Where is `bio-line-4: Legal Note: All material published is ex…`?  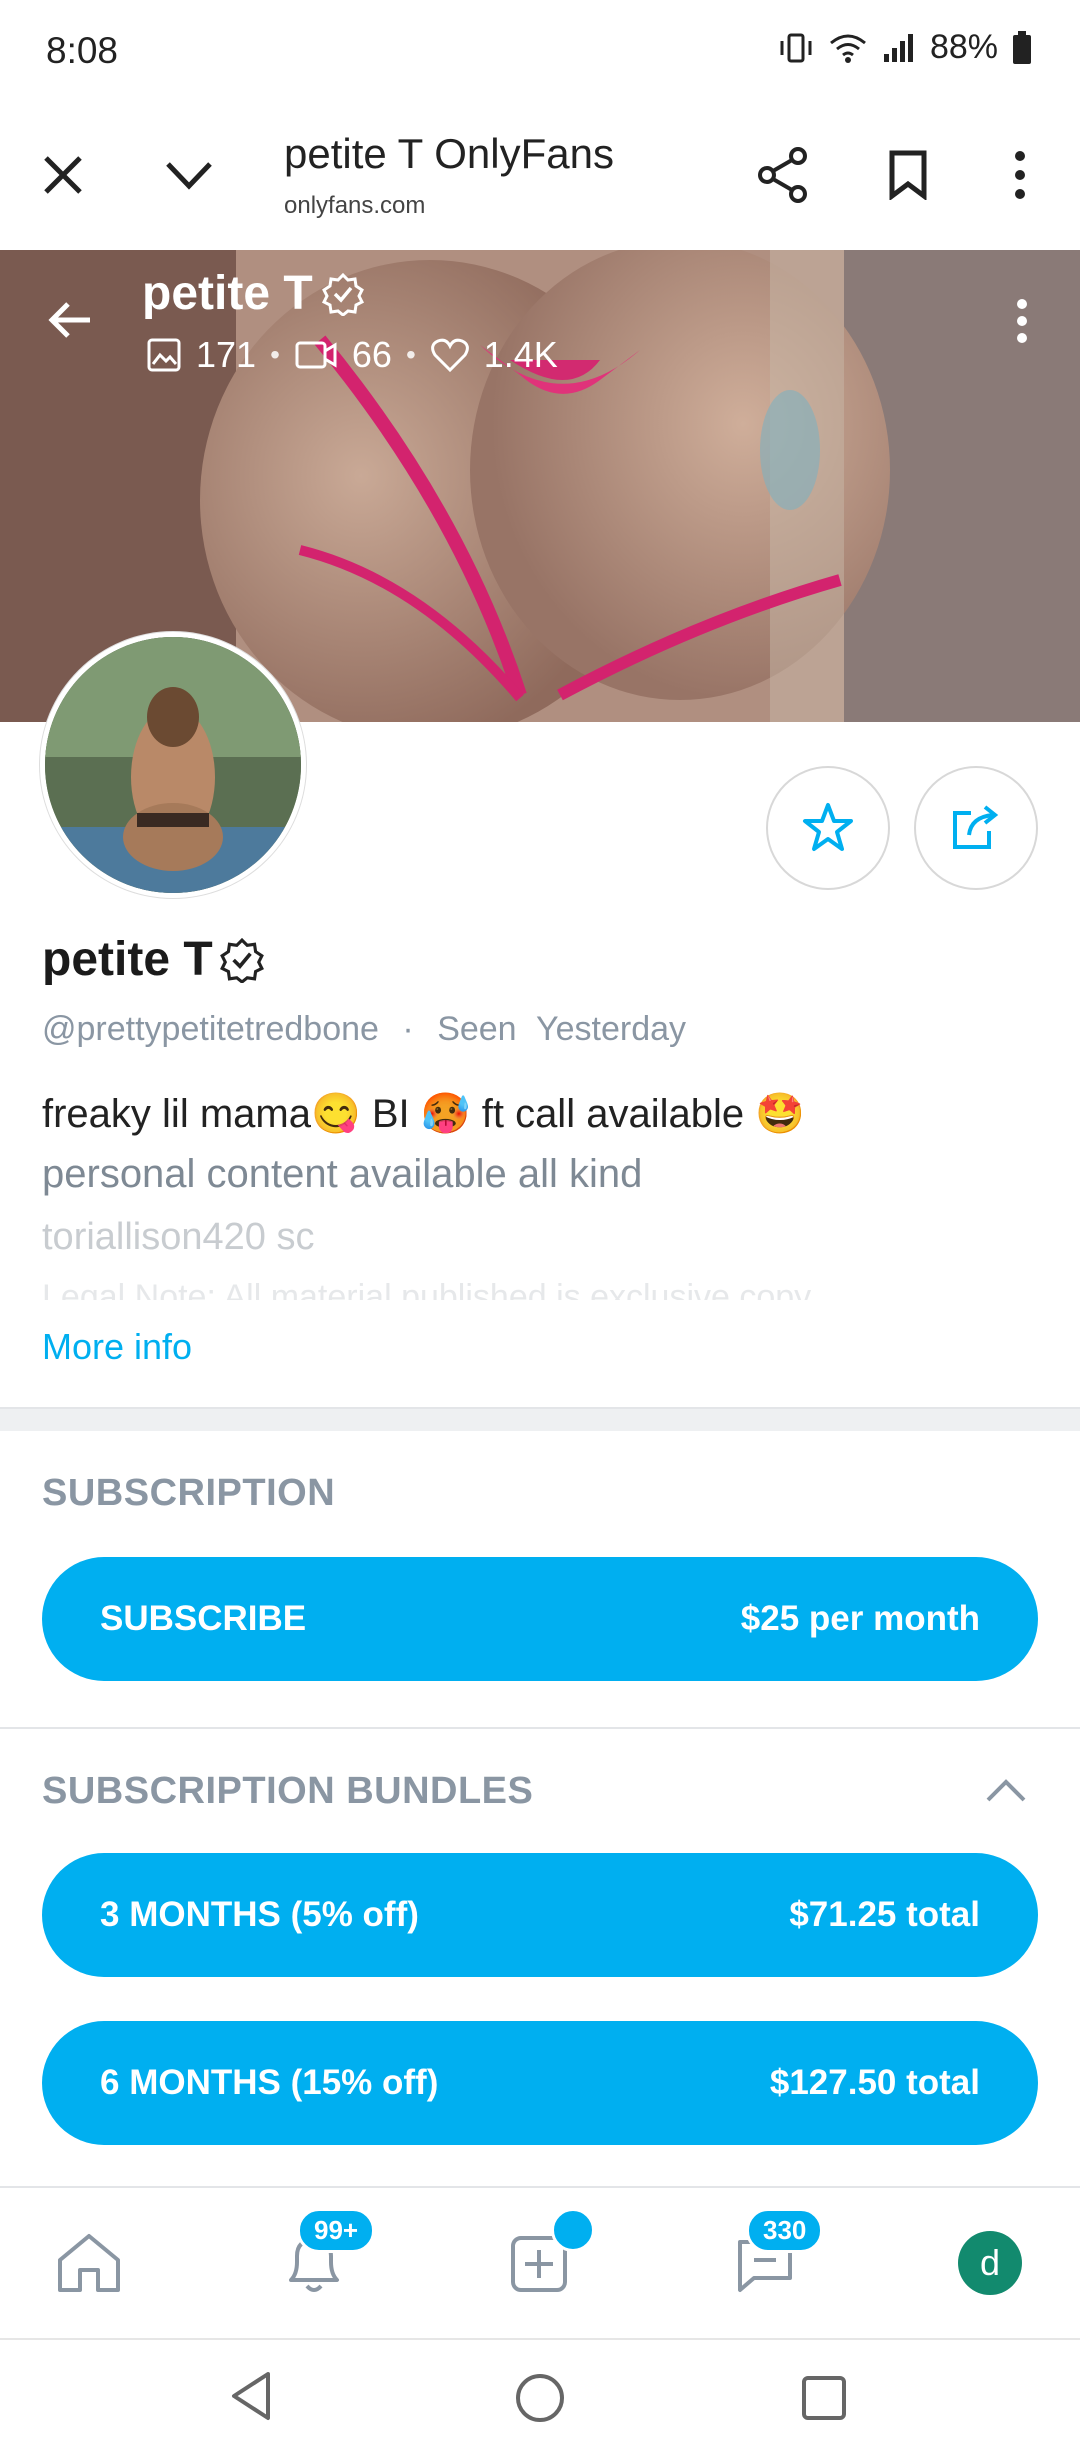
bio-line-4: Legal Note: All material published is ex… is located at coordinates (427, 1289).